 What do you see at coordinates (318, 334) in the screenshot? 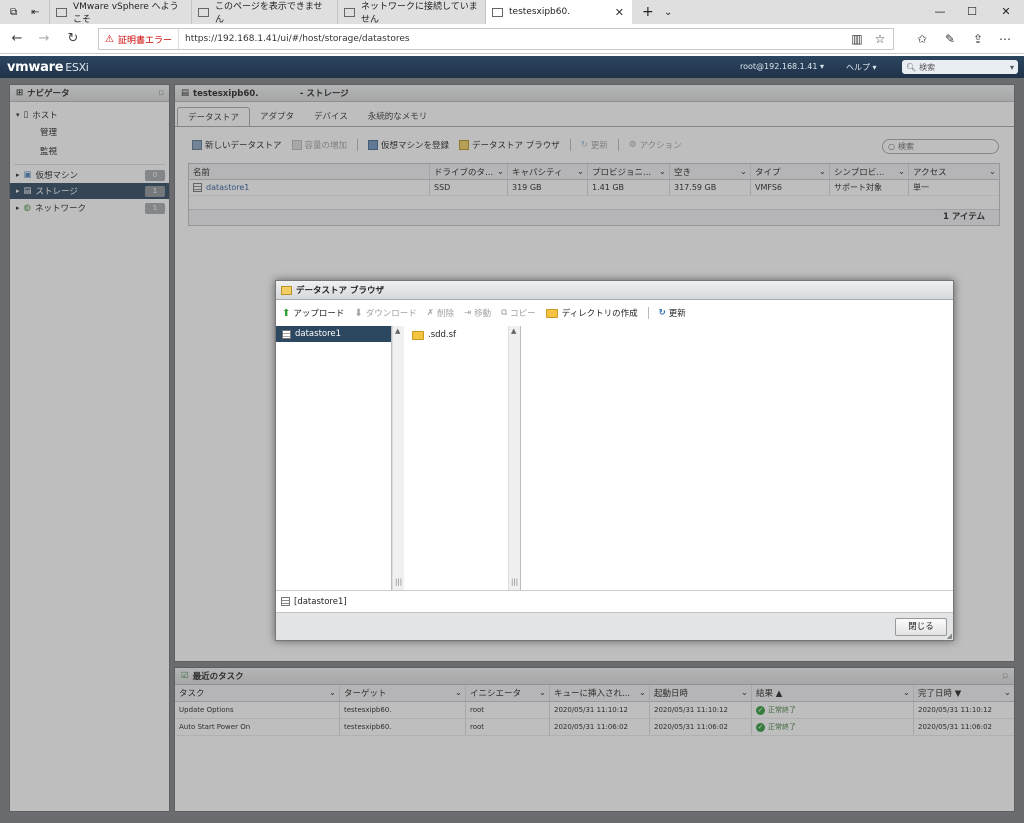
I see `datastore-label: datastore1` at bounding box center [318, 334].